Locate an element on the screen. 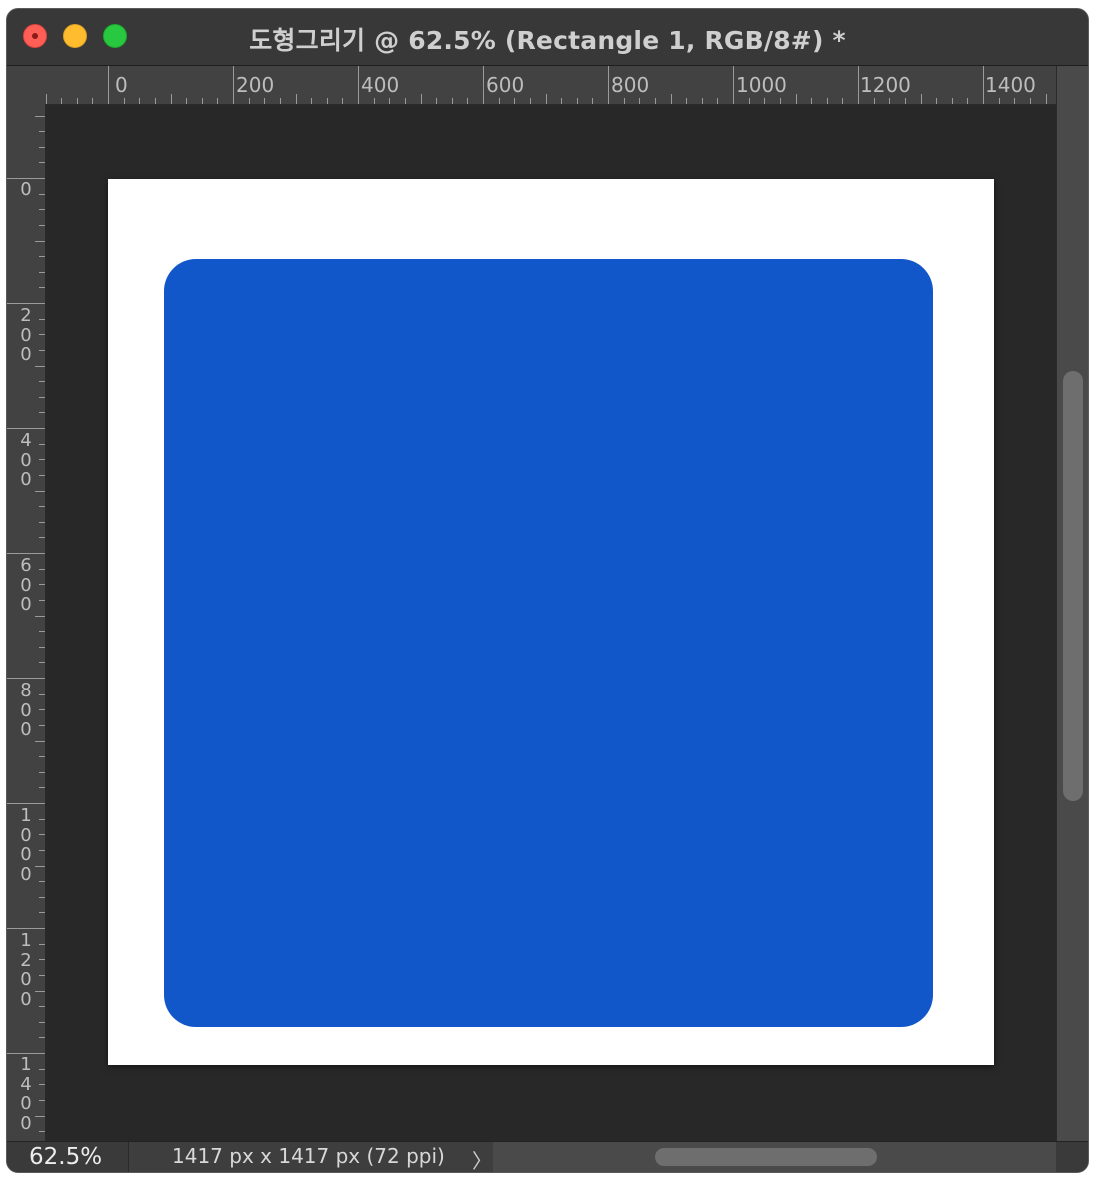  ruler-v-label-400: 400 is located at coordinates (26, 460).